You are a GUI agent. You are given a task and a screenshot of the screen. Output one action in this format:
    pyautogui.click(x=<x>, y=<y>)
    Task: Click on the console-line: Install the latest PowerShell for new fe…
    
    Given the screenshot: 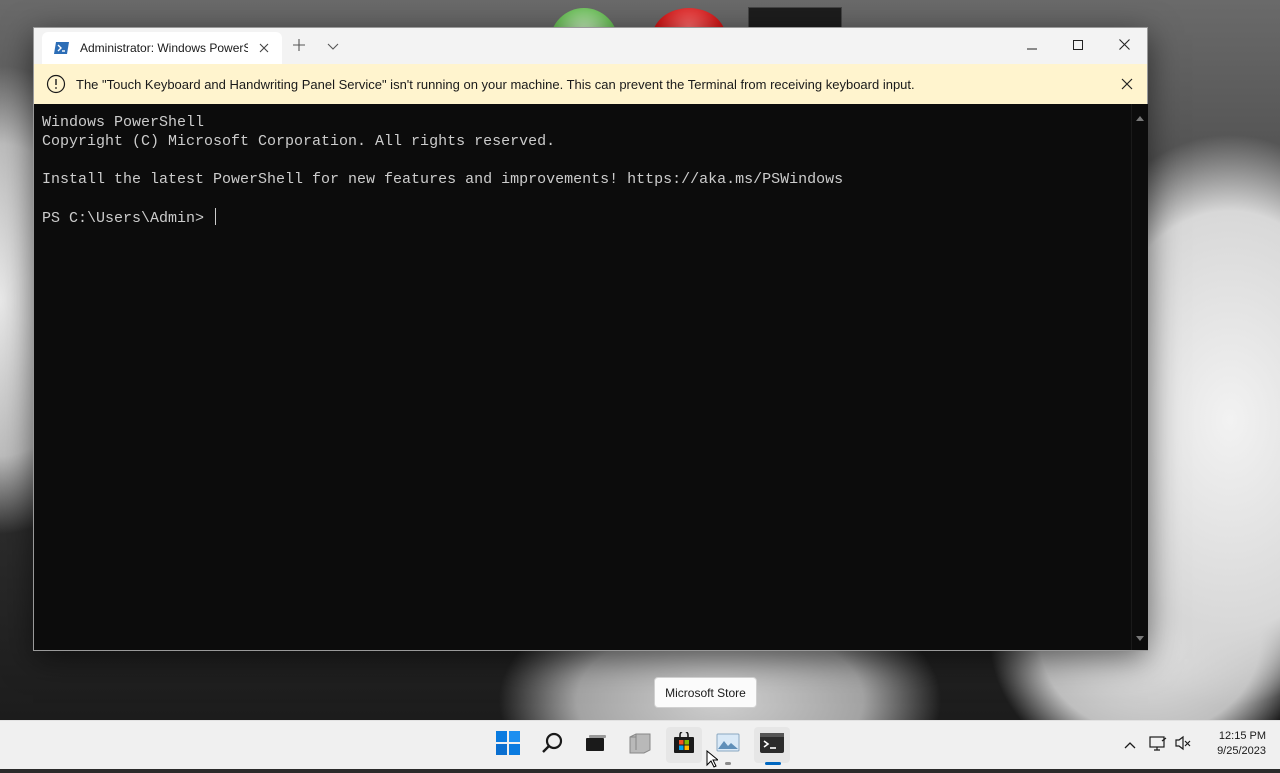 What is the action you would take?
    pyautogui.click(x=443, y=179)
    